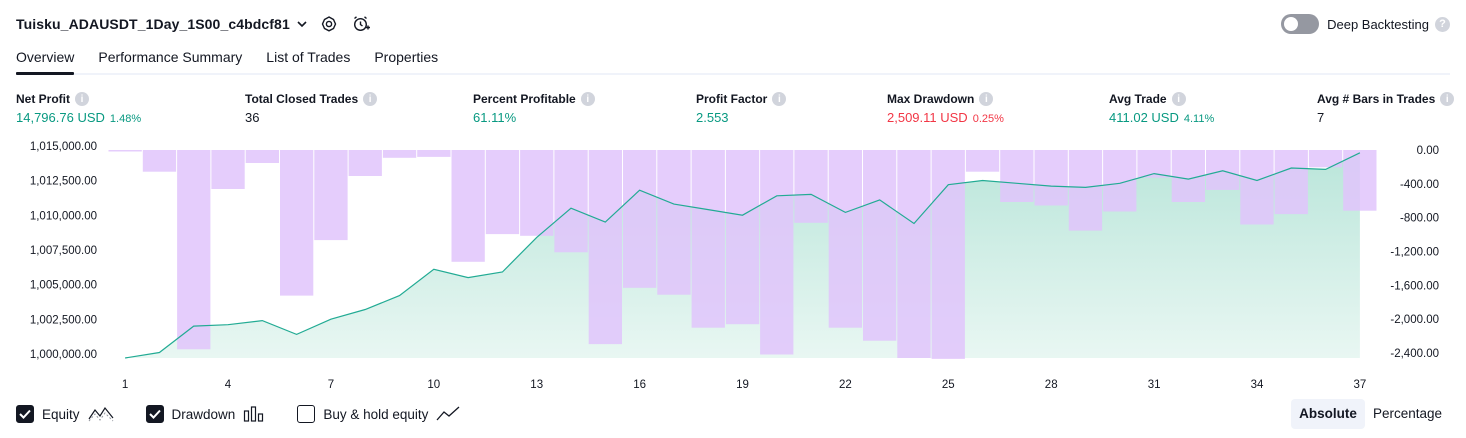 The height and width of the screenshot is (438, 1466). Describe the element at coordinates (1321, 117) in the screenshot. I see `metric-value: 7` at that location.